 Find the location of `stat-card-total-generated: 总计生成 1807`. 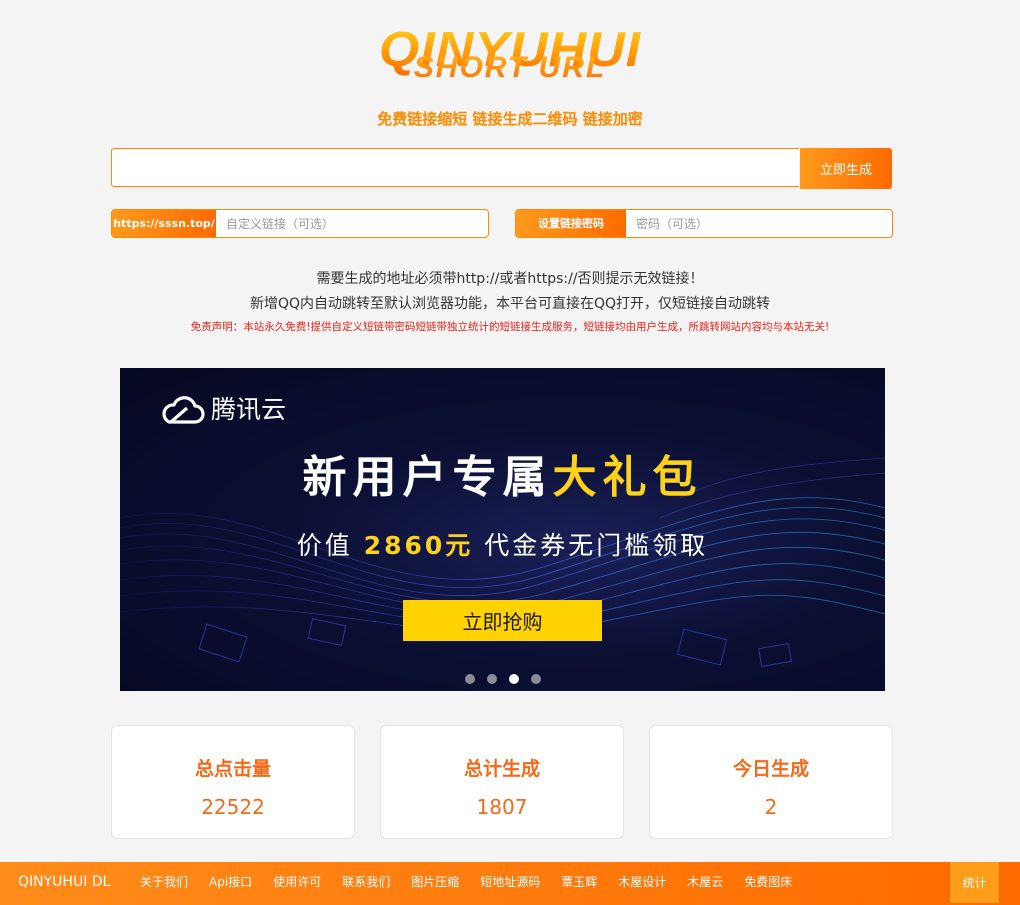

stat-card-total-generated: 总计生成 1807 is located at coordinates (502, 782).